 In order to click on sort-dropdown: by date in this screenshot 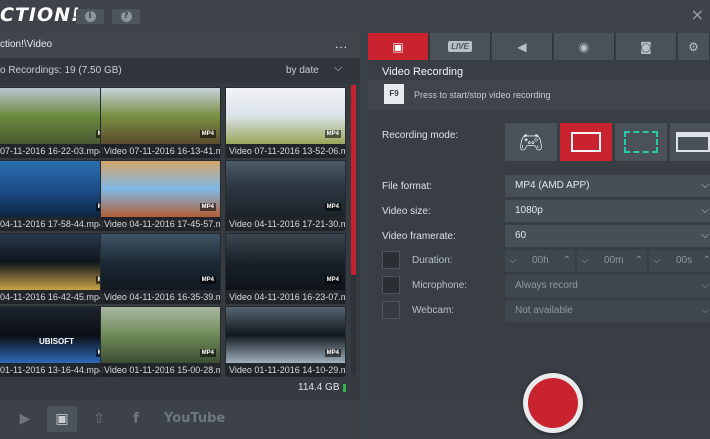, I will do `click(302, 70)`.